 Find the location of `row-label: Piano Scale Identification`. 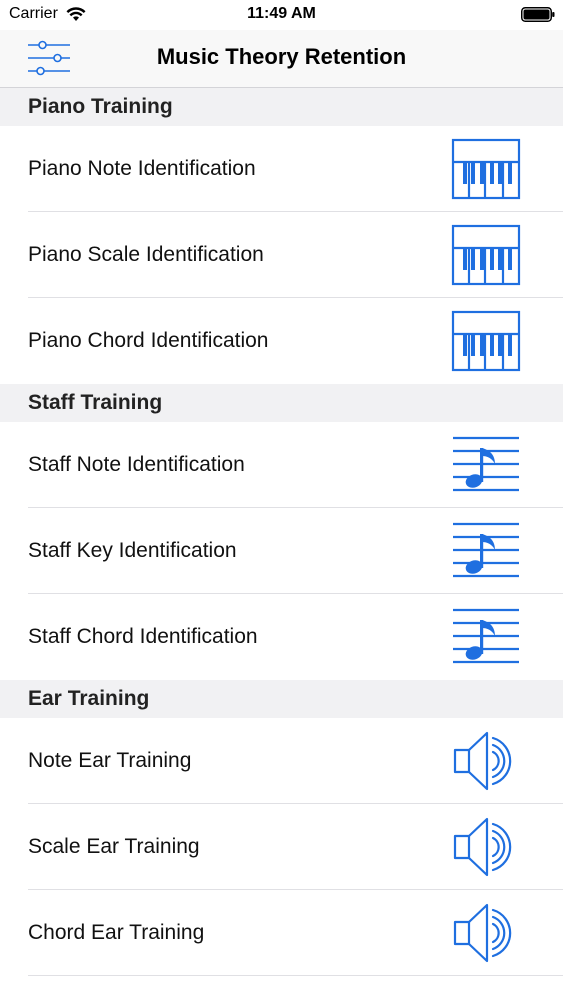

row-label: Piano Scale Identification is located at coordinates (146, 254).